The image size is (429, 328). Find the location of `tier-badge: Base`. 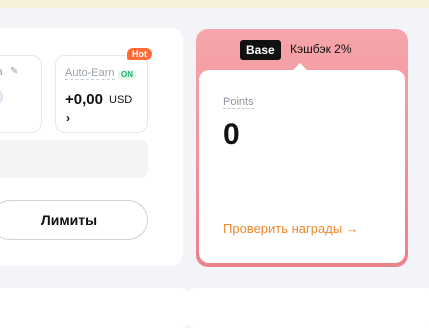

tier-badge: Base is located at coordinates (260, 50).